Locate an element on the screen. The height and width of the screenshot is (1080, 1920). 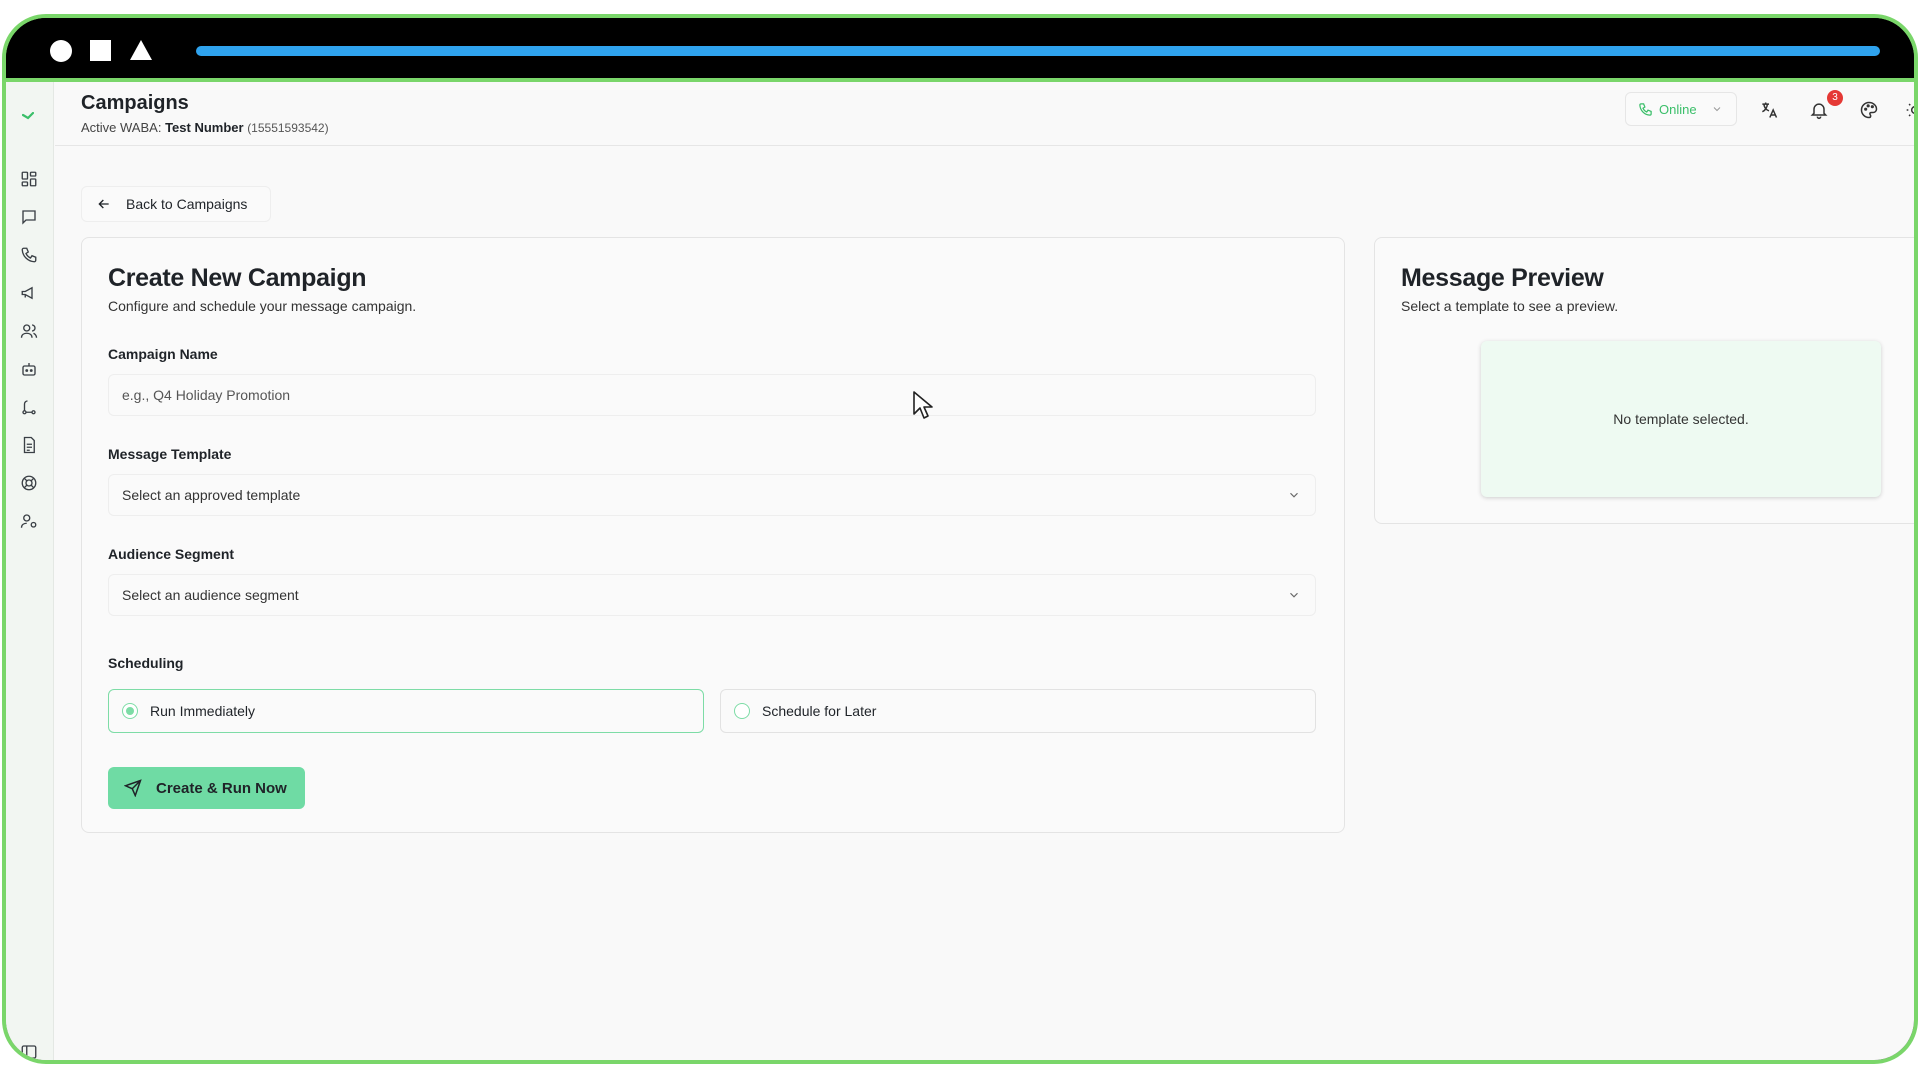
campaign-name-field is located at coordinates (712, 395).